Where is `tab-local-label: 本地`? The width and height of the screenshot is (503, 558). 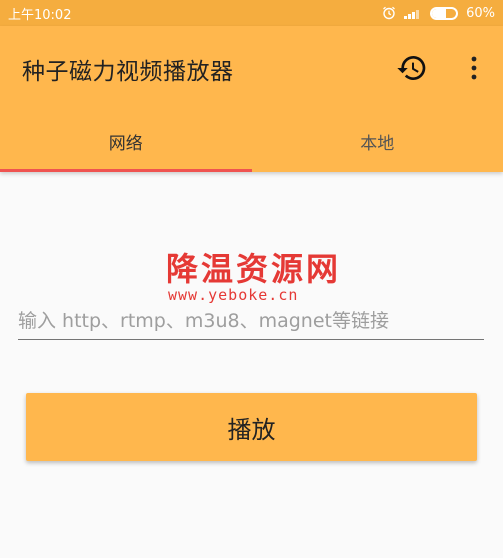 tab-local-label: 本地 is located at coordinates (377, 143).